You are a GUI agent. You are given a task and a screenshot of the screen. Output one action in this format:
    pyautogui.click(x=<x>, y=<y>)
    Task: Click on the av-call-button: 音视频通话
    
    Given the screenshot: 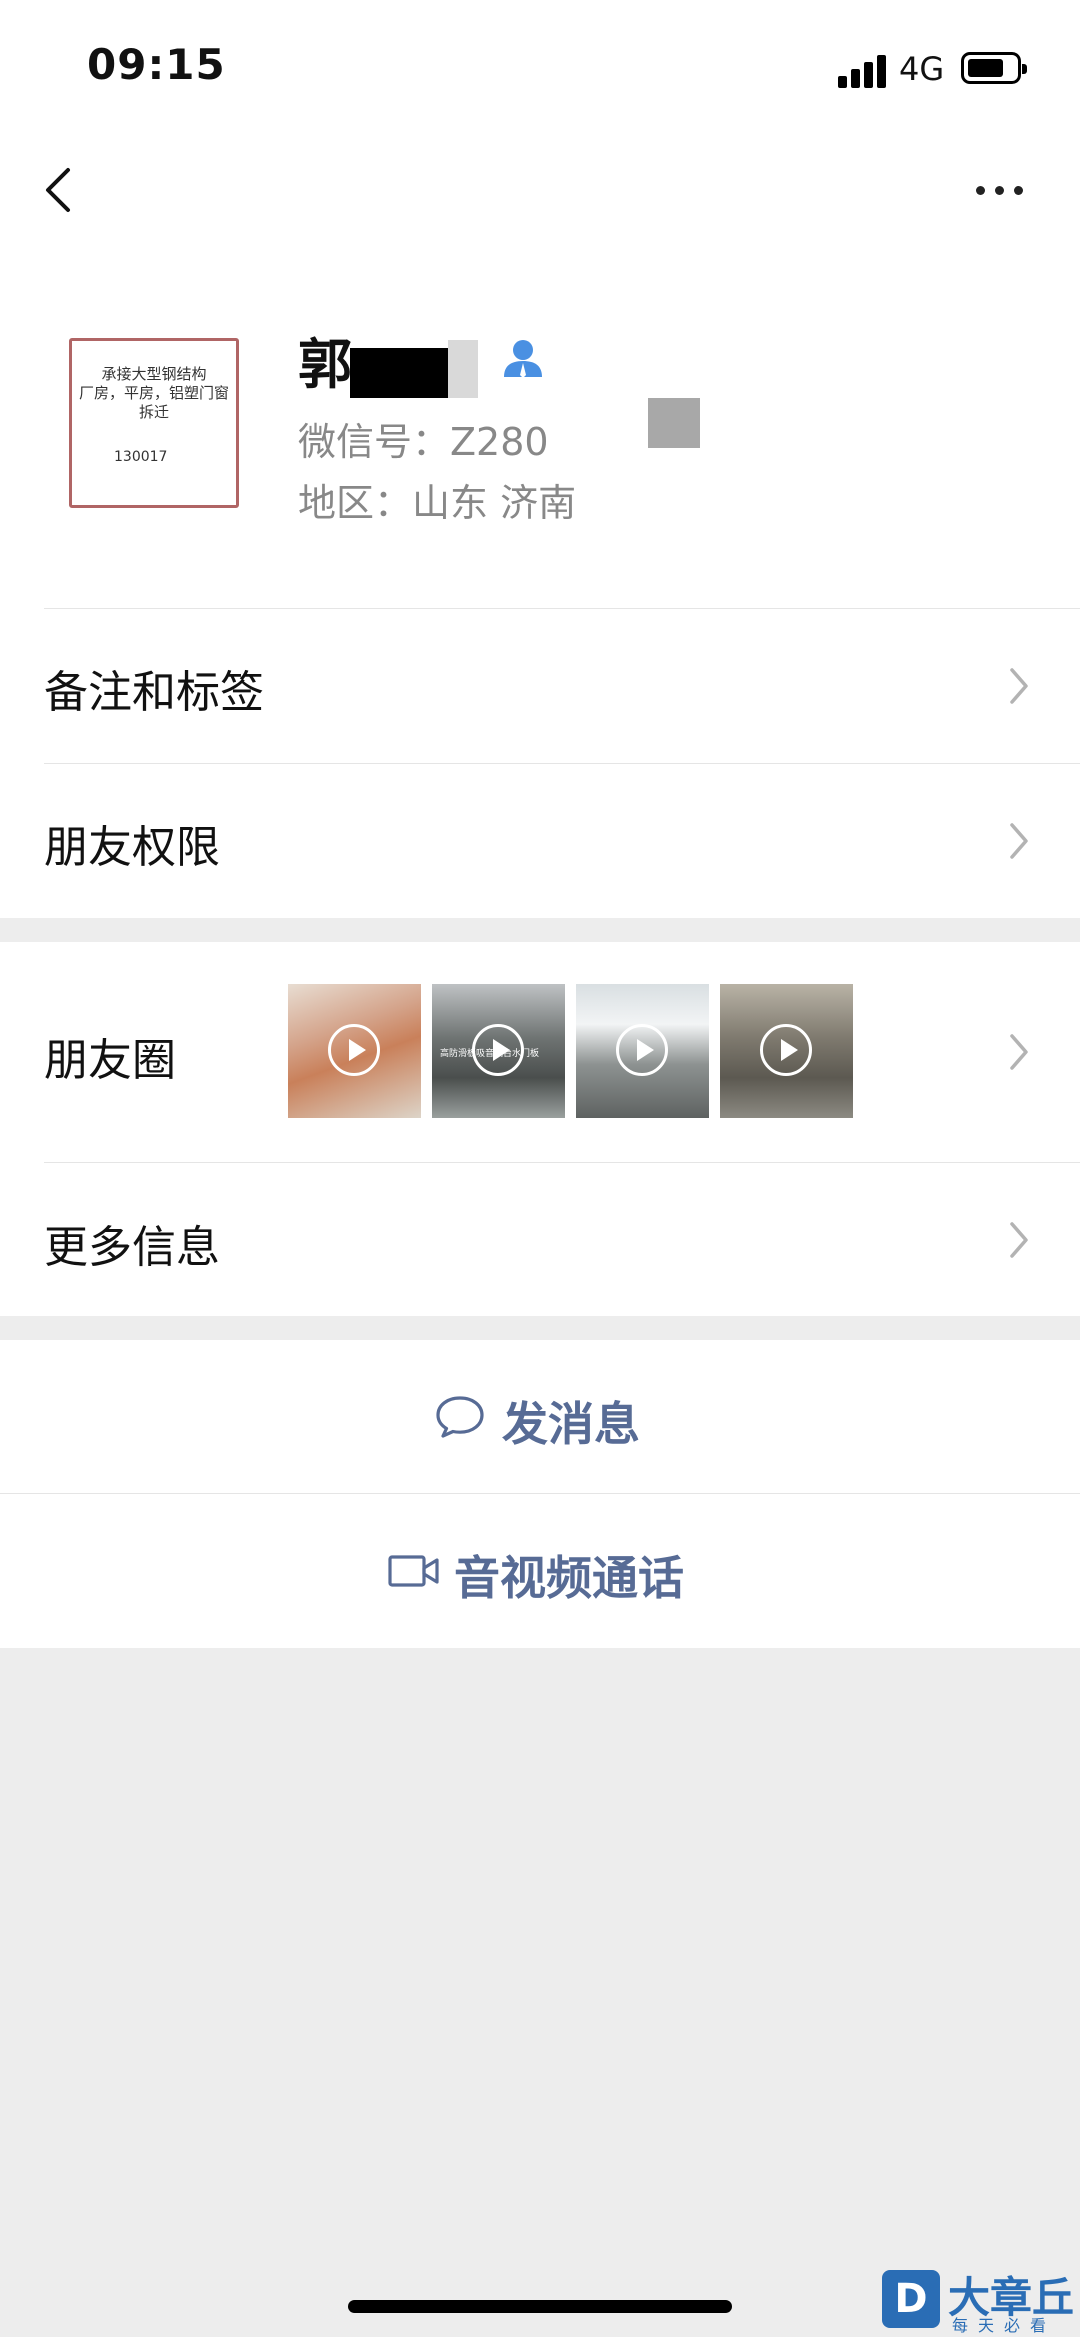 What is the action you would take?
    pyautogui.click(x=540, y=1571)
    